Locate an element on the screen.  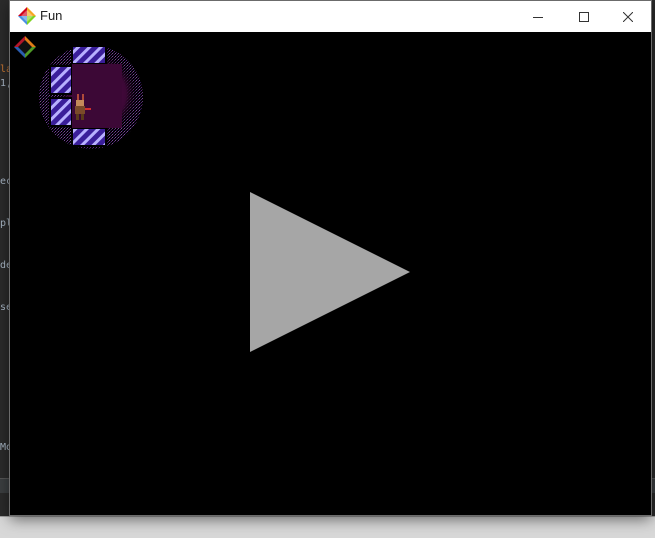
window-titlebar: Fun is located at coordinates (330, 16).